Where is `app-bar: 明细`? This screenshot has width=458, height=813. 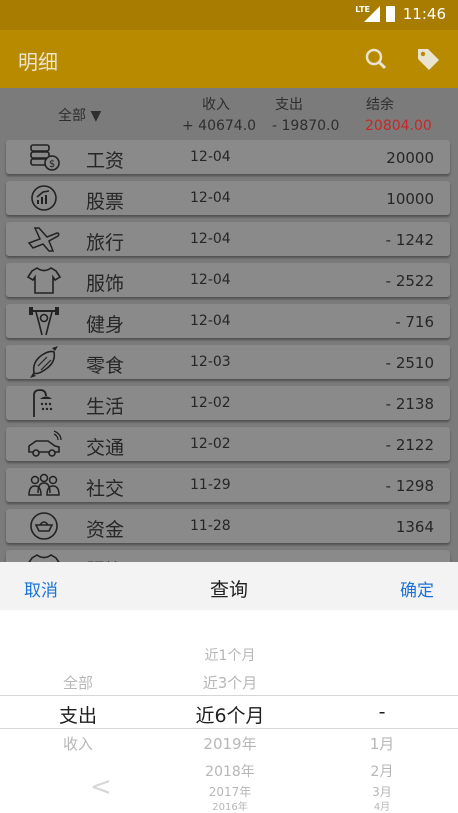
app-bar: 明细 is located at coordinates (229, 59).